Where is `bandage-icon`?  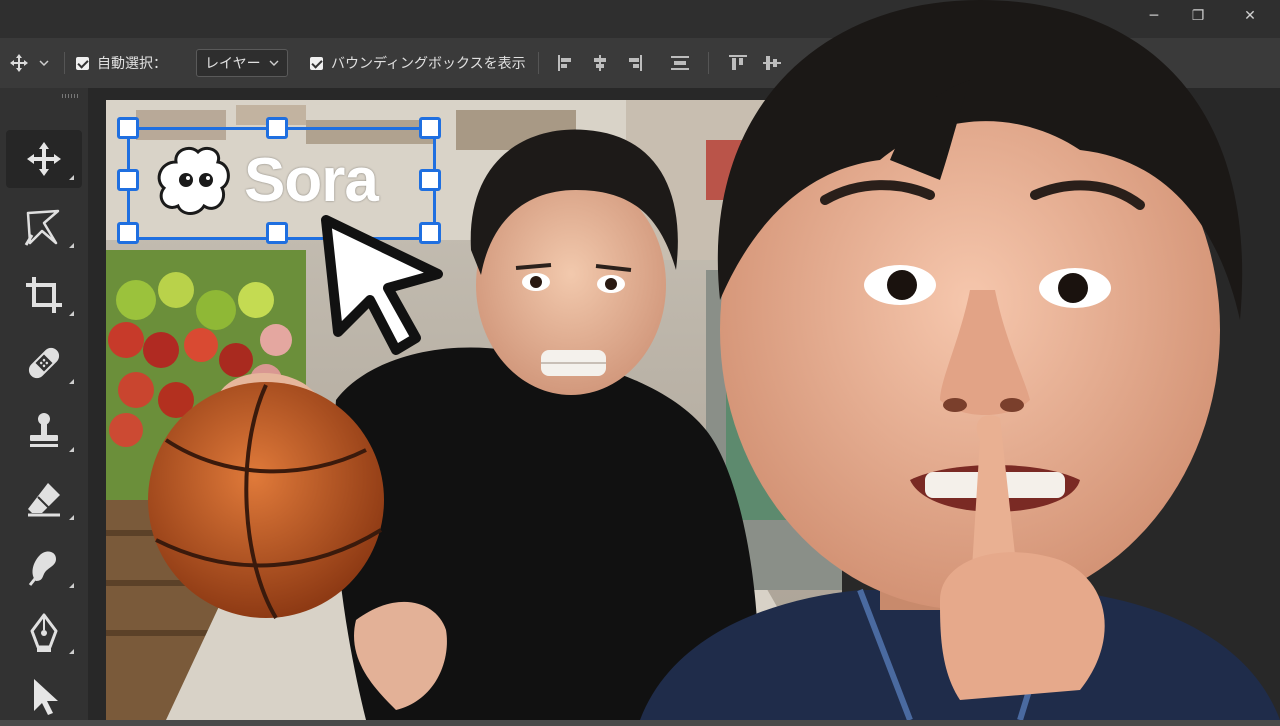 bandage-icon is located at coordinates (44, 363).